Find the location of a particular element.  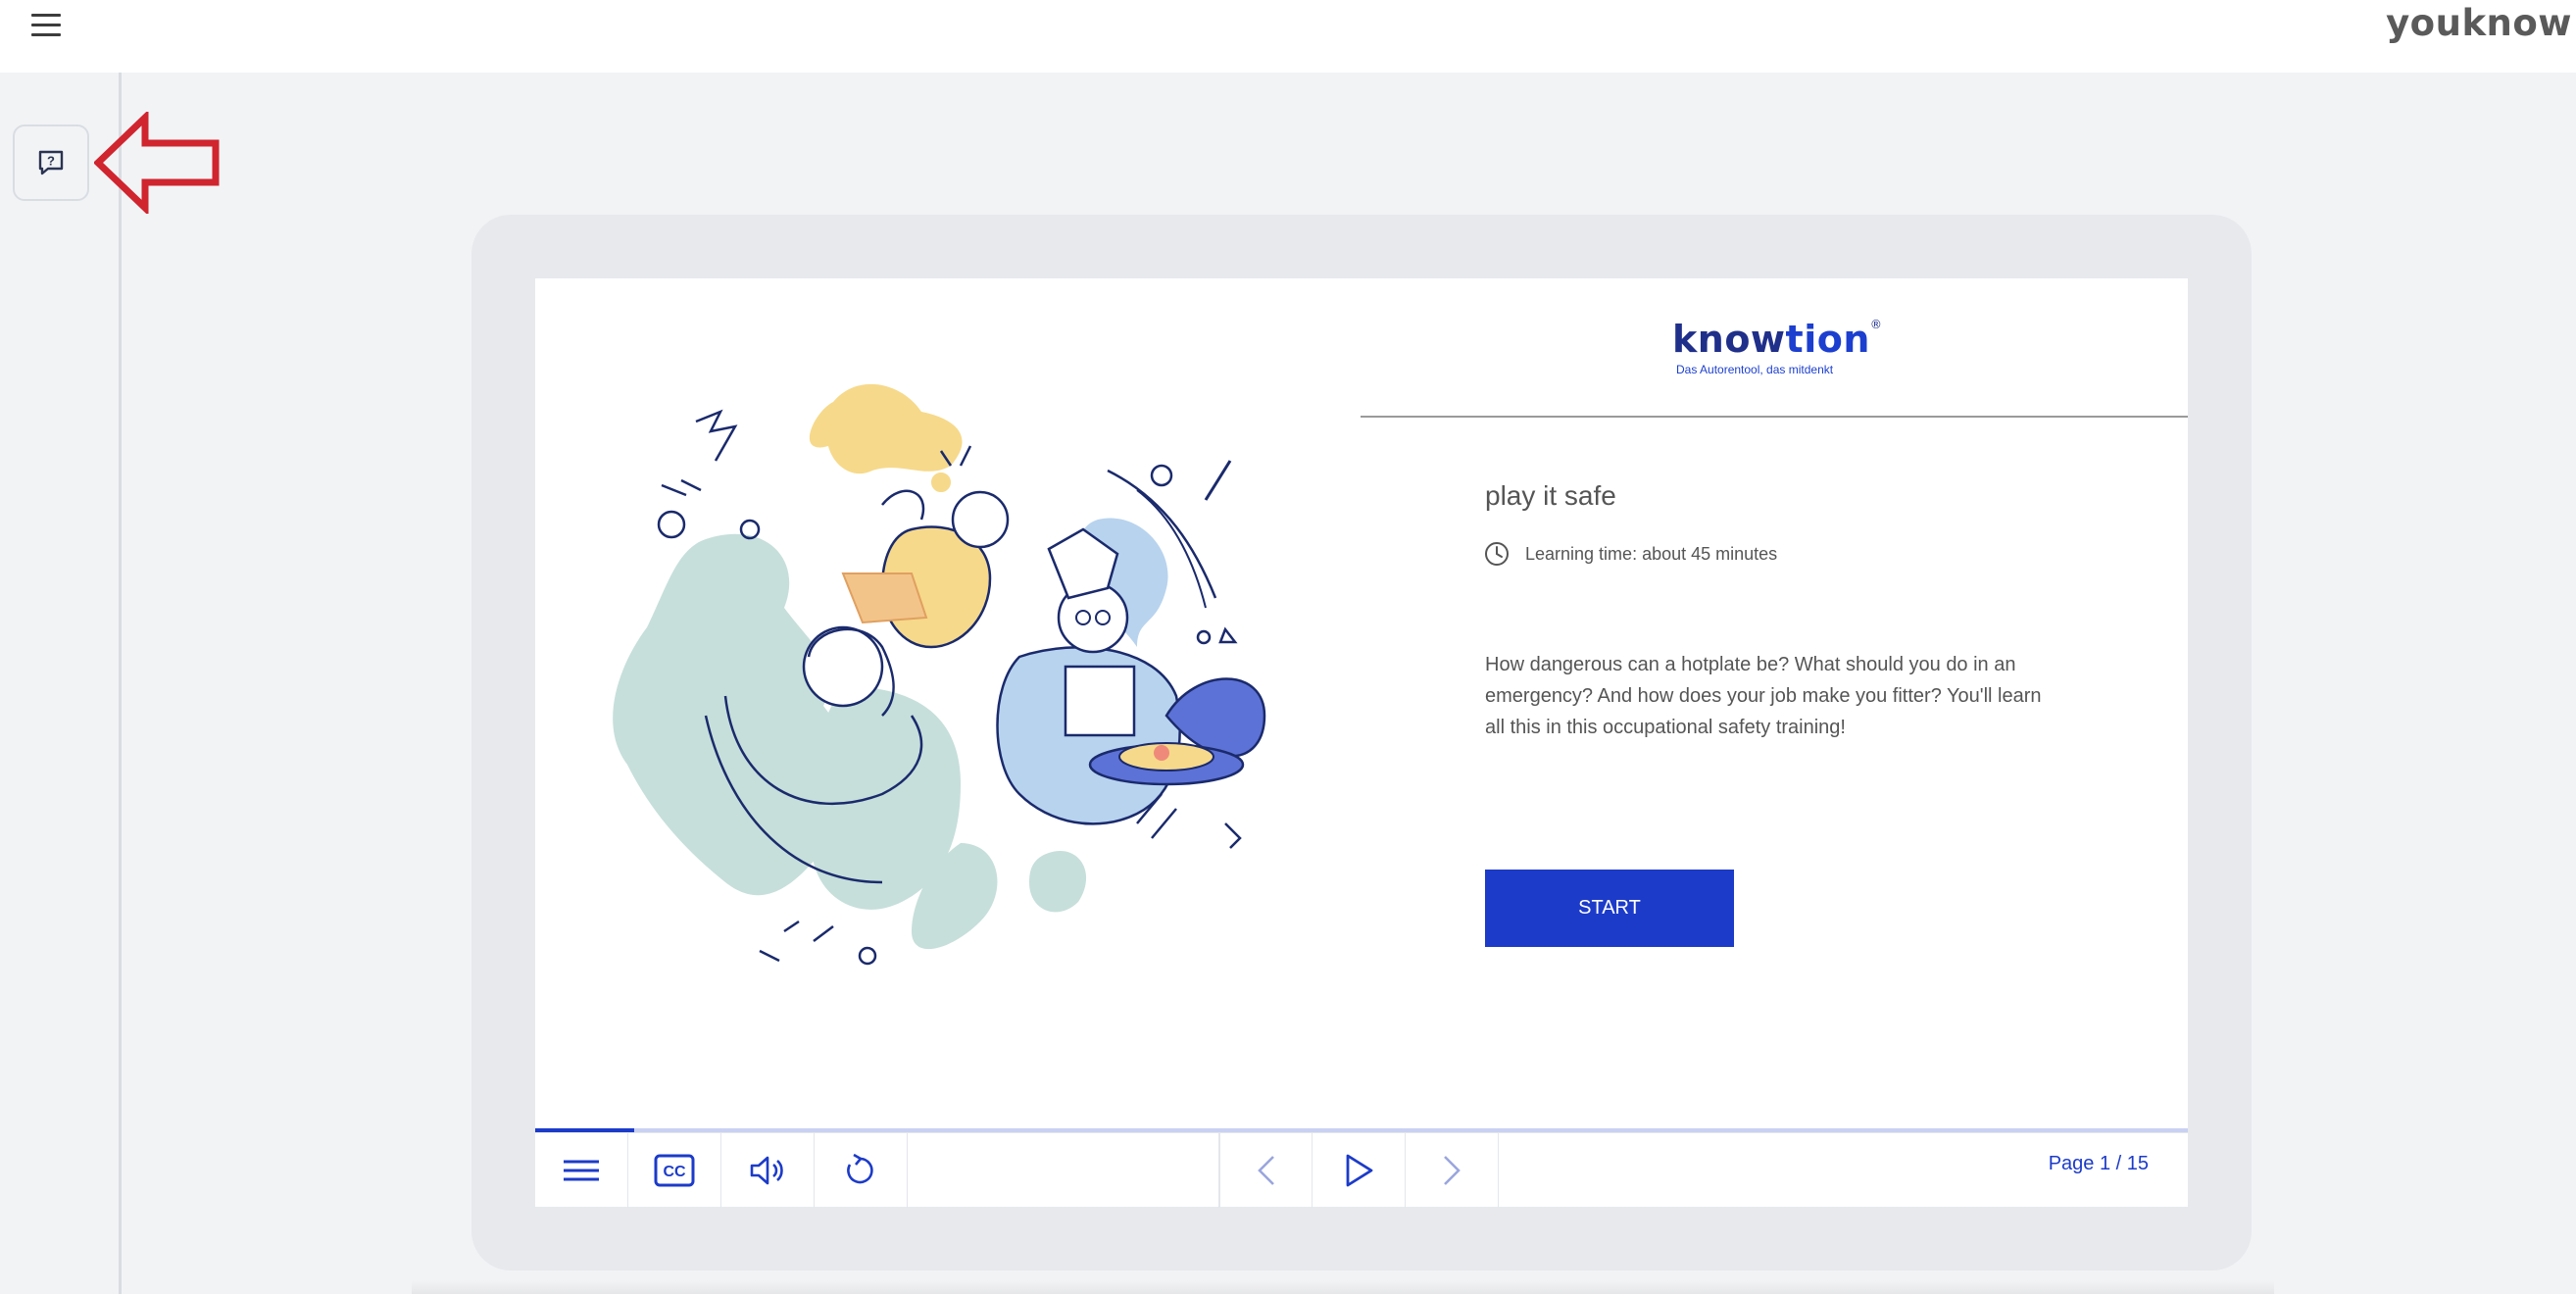

logo-tagline: Das Autorentool, das mitdenkt is located at coordinates (1755, 369).